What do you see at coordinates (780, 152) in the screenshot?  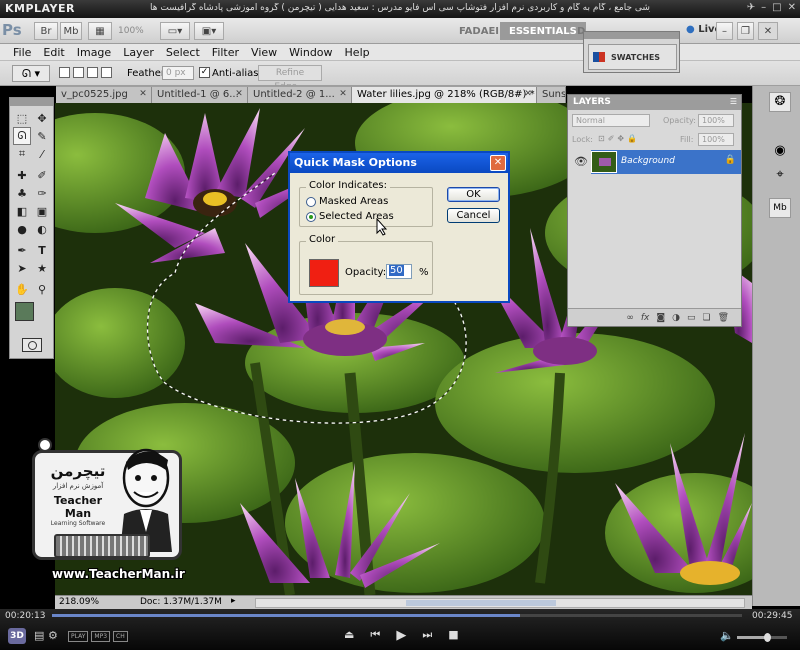 I see `masks-icon: ◉` at bounding box center [780, 152].